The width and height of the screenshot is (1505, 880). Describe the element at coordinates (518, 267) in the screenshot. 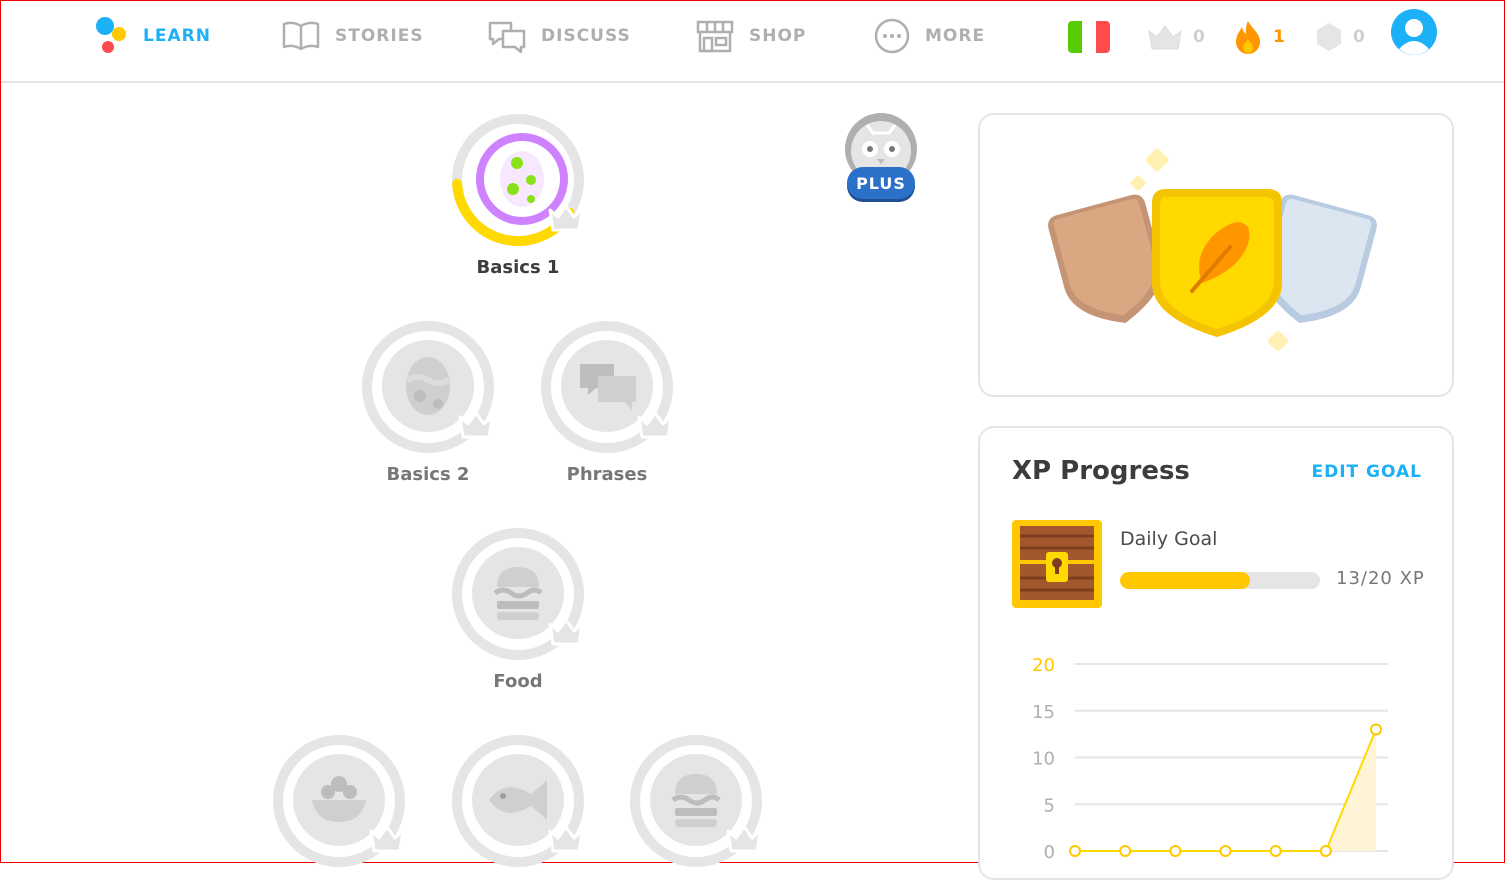

I see `skill-label: Basics 1` at that location.